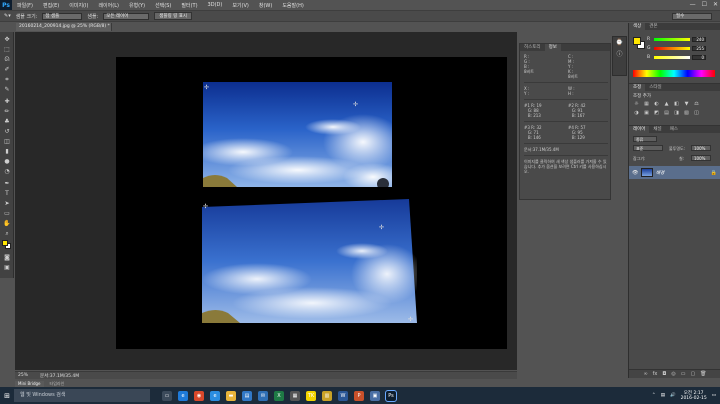 The height and width of the screenshot is (404, 720). What do you see at coordinates (7, 59) in the screenshot?
I see `lasso-tool-icon: ᘏ` at bounding box center [7, 59].